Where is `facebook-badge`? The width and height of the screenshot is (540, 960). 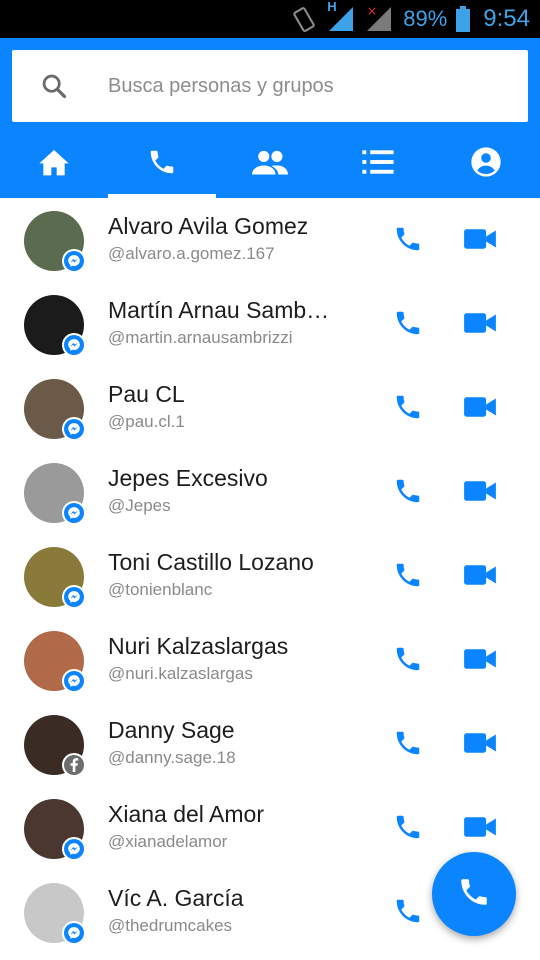 facebook-badge is located at coordinates (74, 765).